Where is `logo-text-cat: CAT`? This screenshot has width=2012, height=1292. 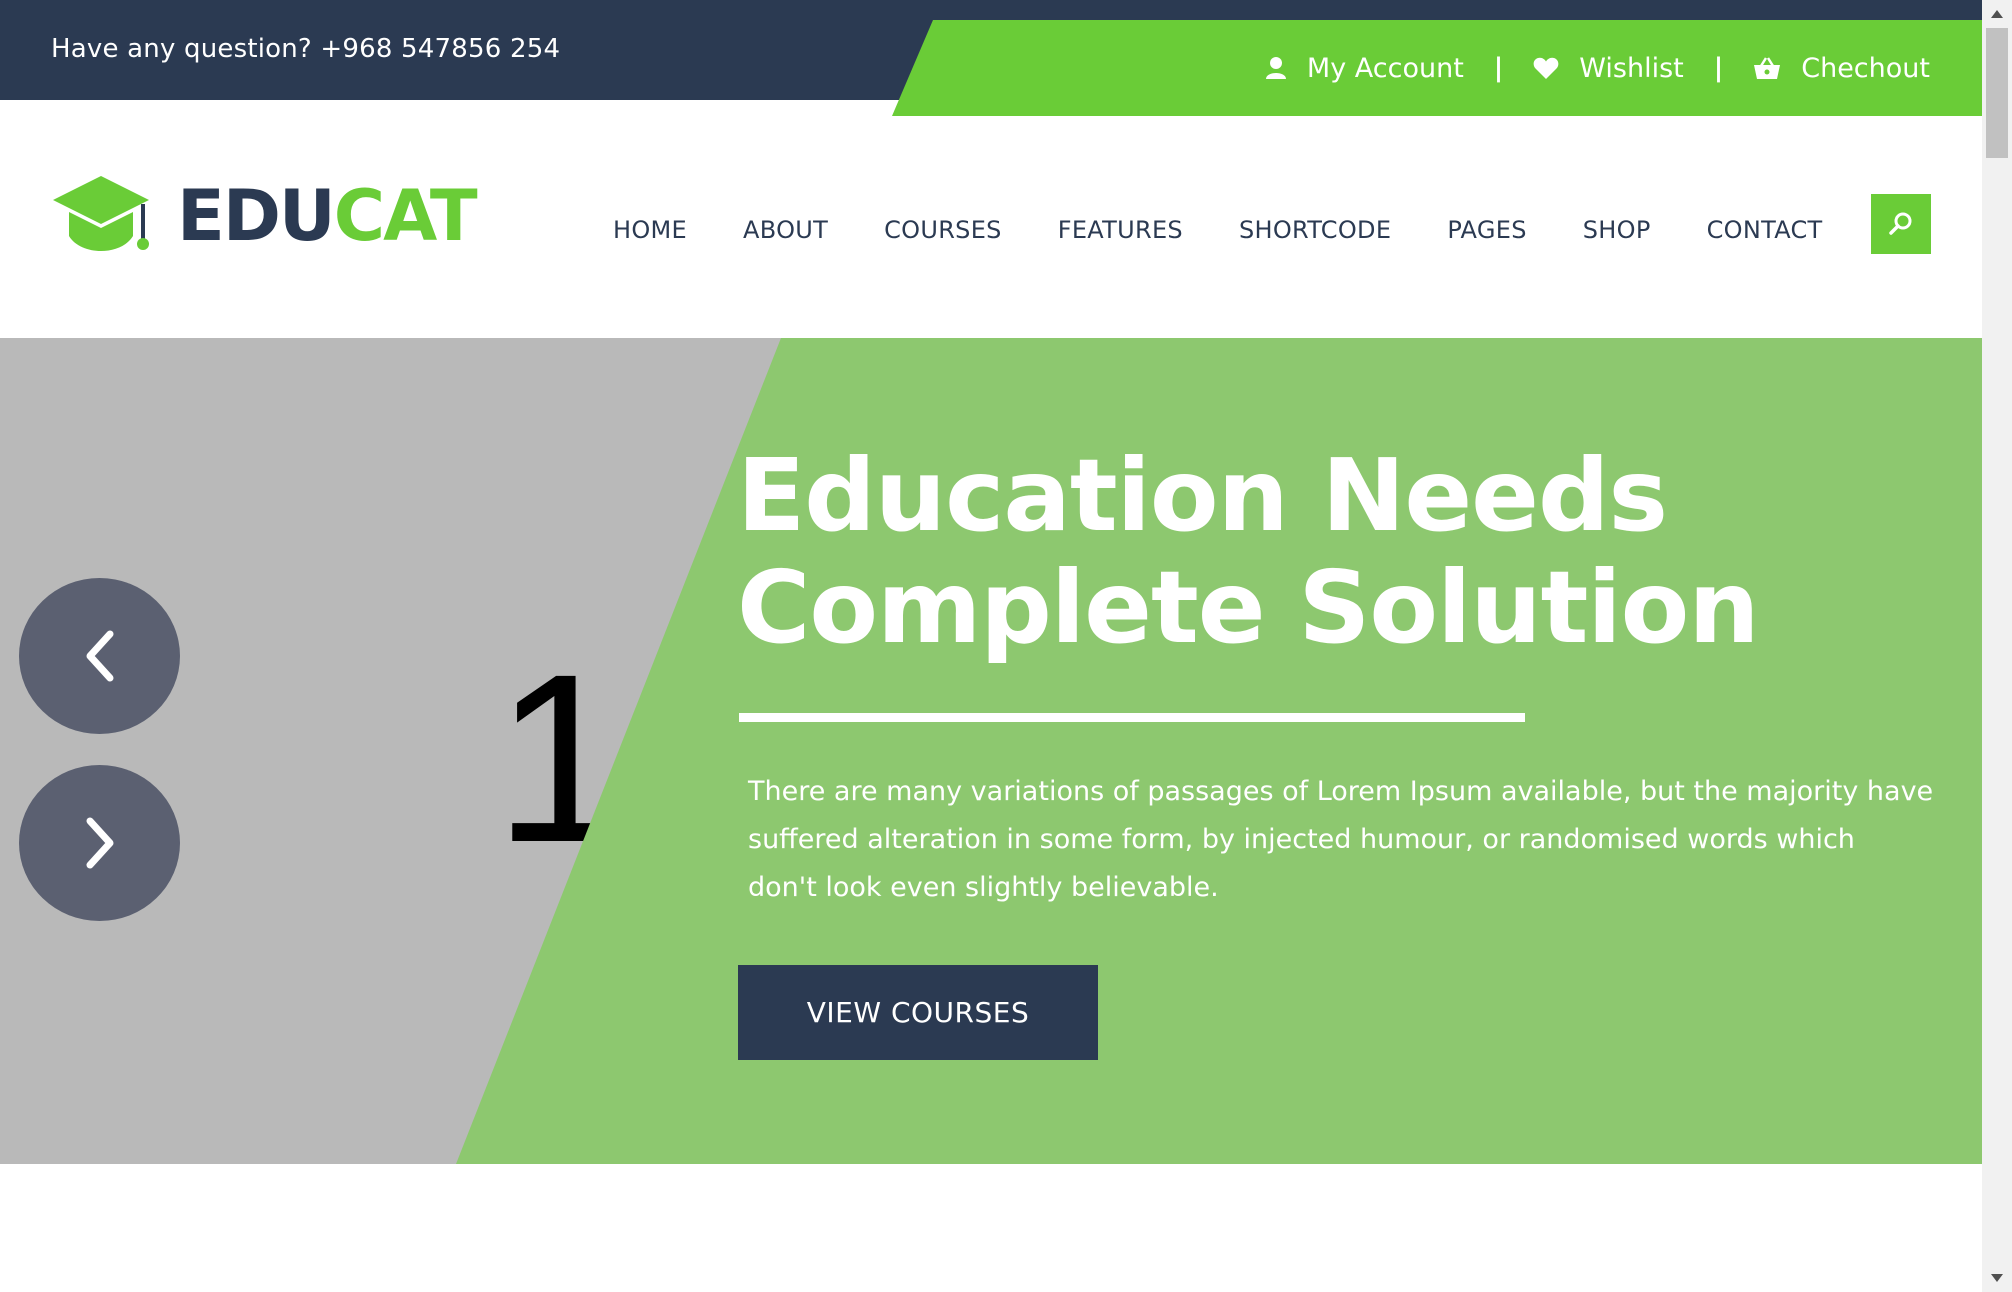 logo-text-cat: CAT is located at coordinates (405, 216).